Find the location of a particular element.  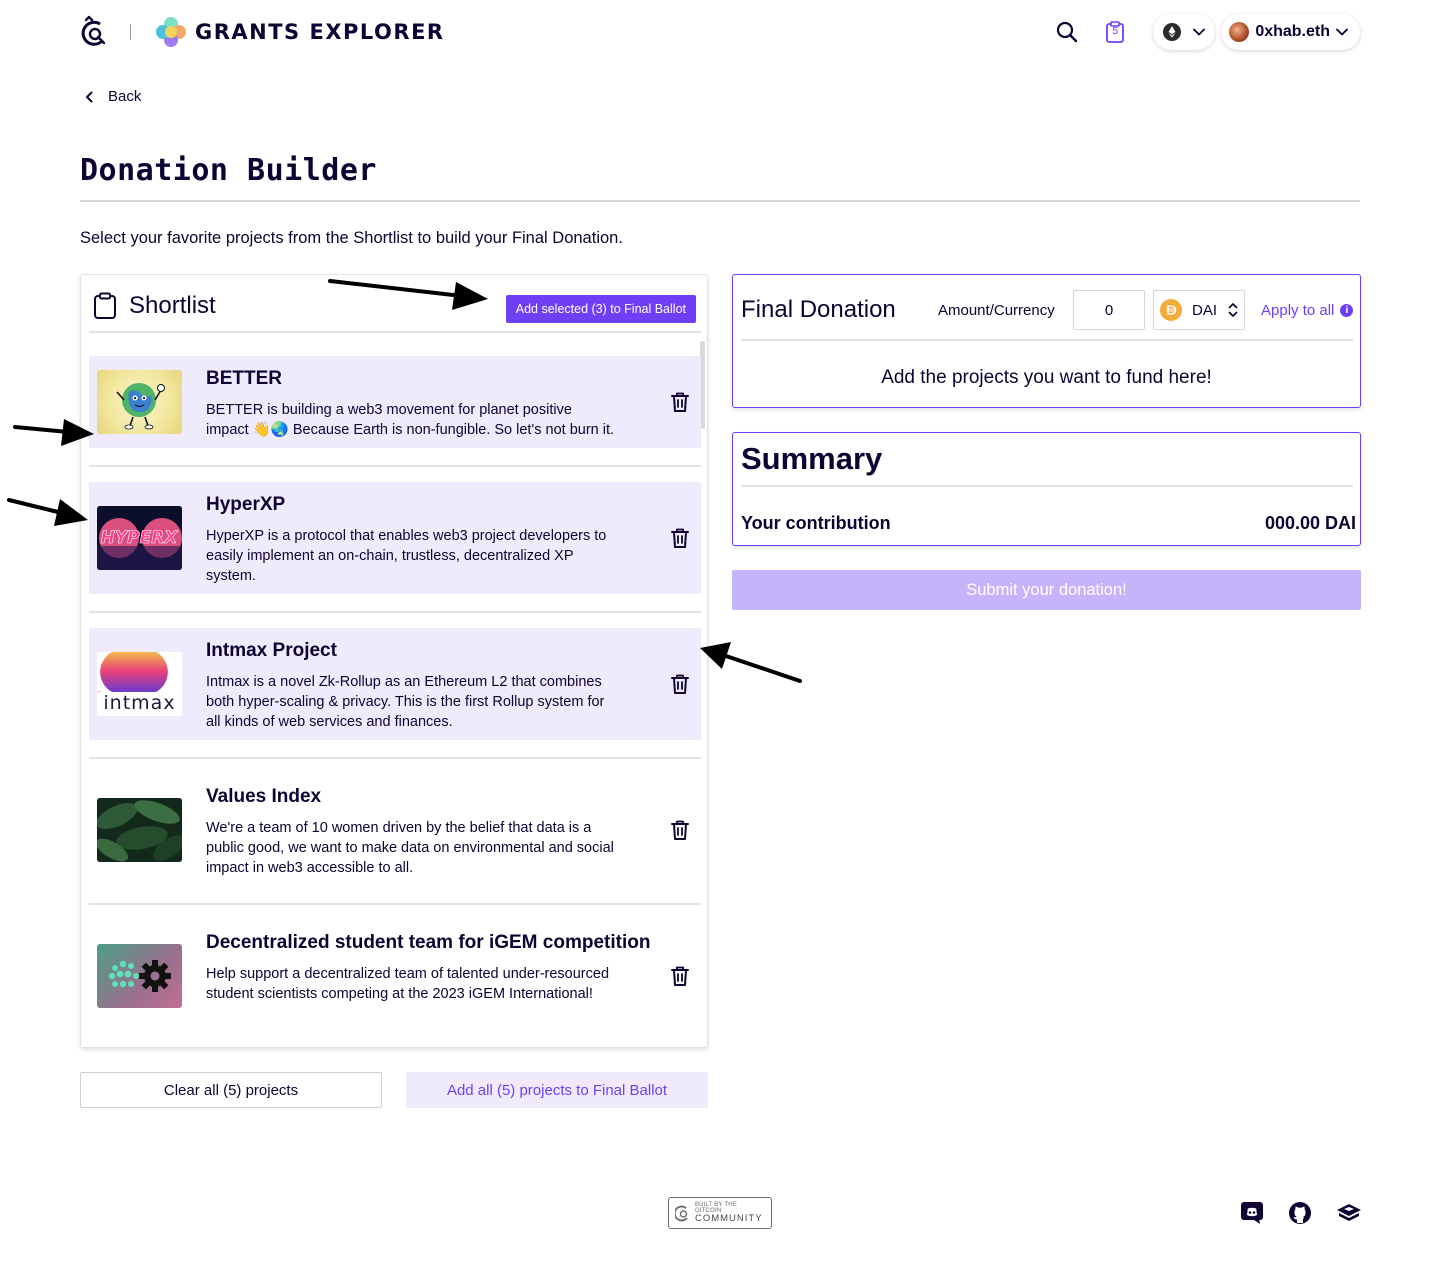

dai-icon is located at coordinates (1171, 310).